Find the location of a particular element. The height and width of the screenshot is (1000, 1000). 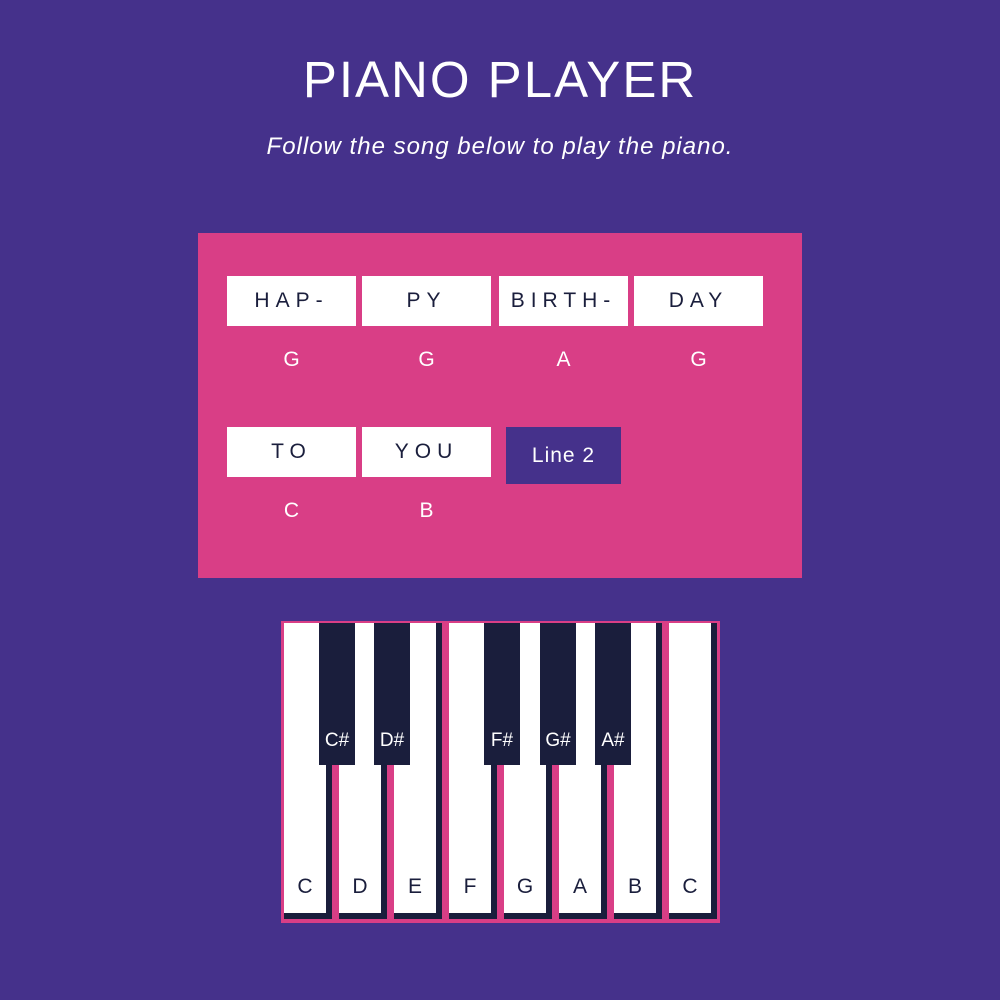

line-2-button: Line 2 is located at coordinates (563, 455).